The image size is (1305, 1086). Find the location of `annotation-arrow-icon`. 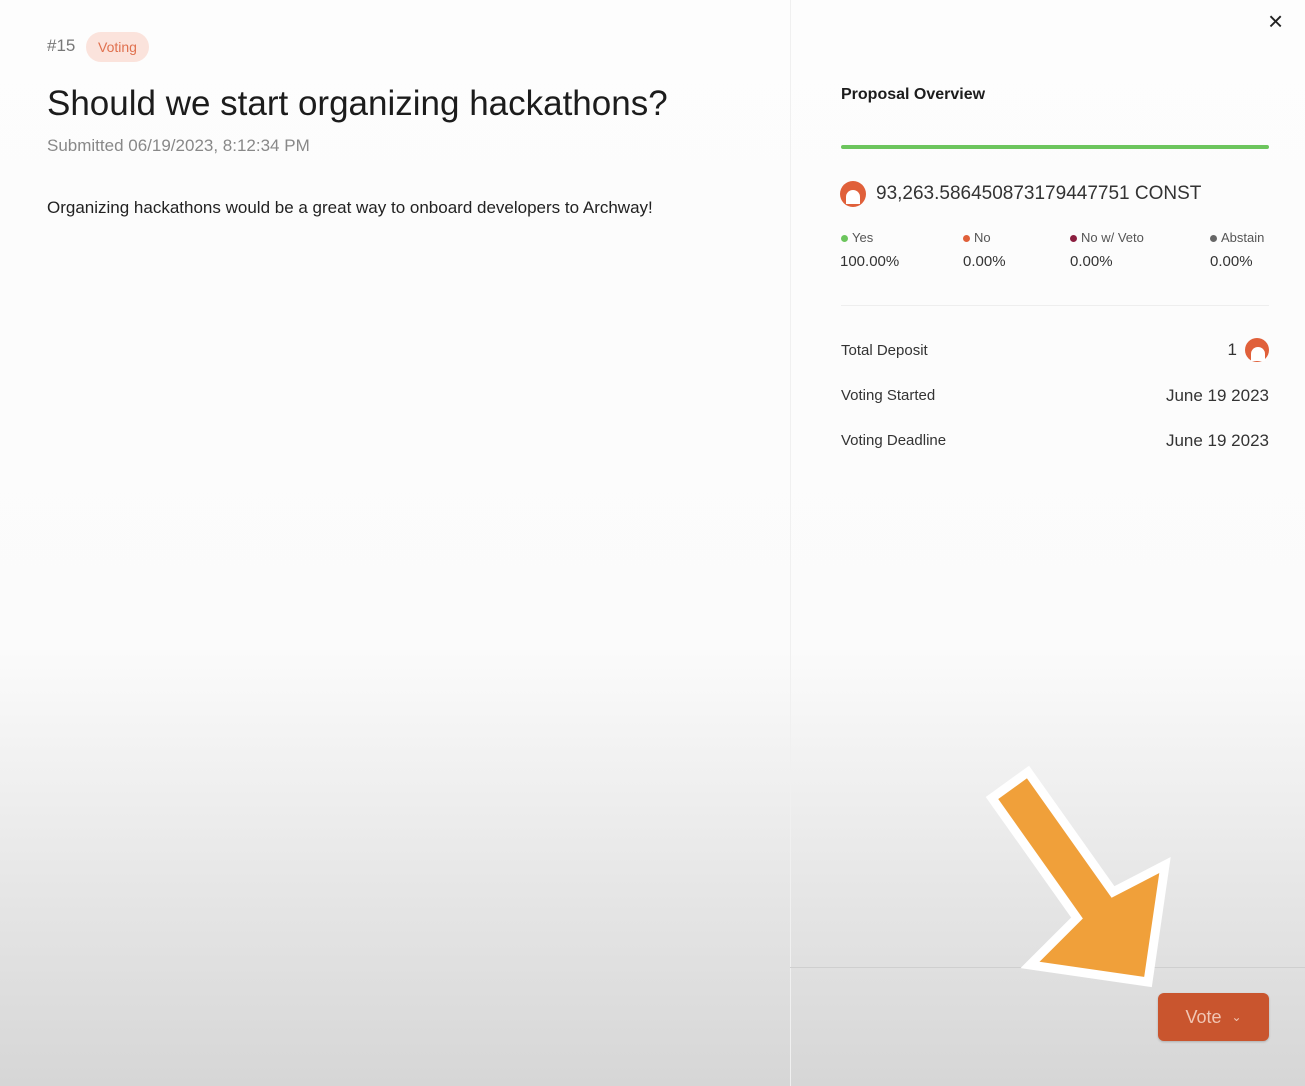

annotation-arrow-icon is located at coordinates (1078, 876).